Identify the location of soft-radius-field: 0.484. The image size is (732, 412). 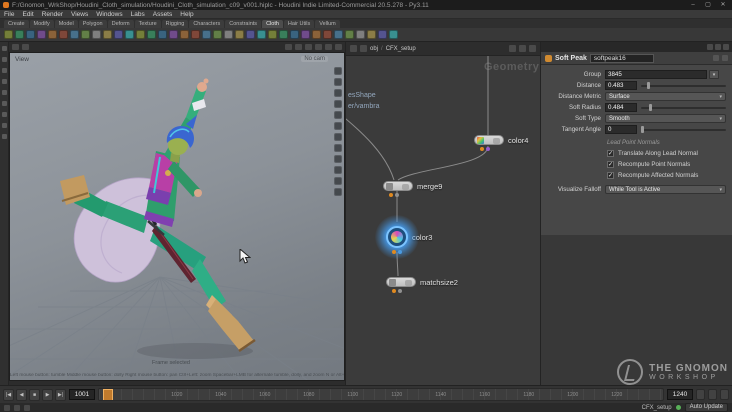
(621, 107).